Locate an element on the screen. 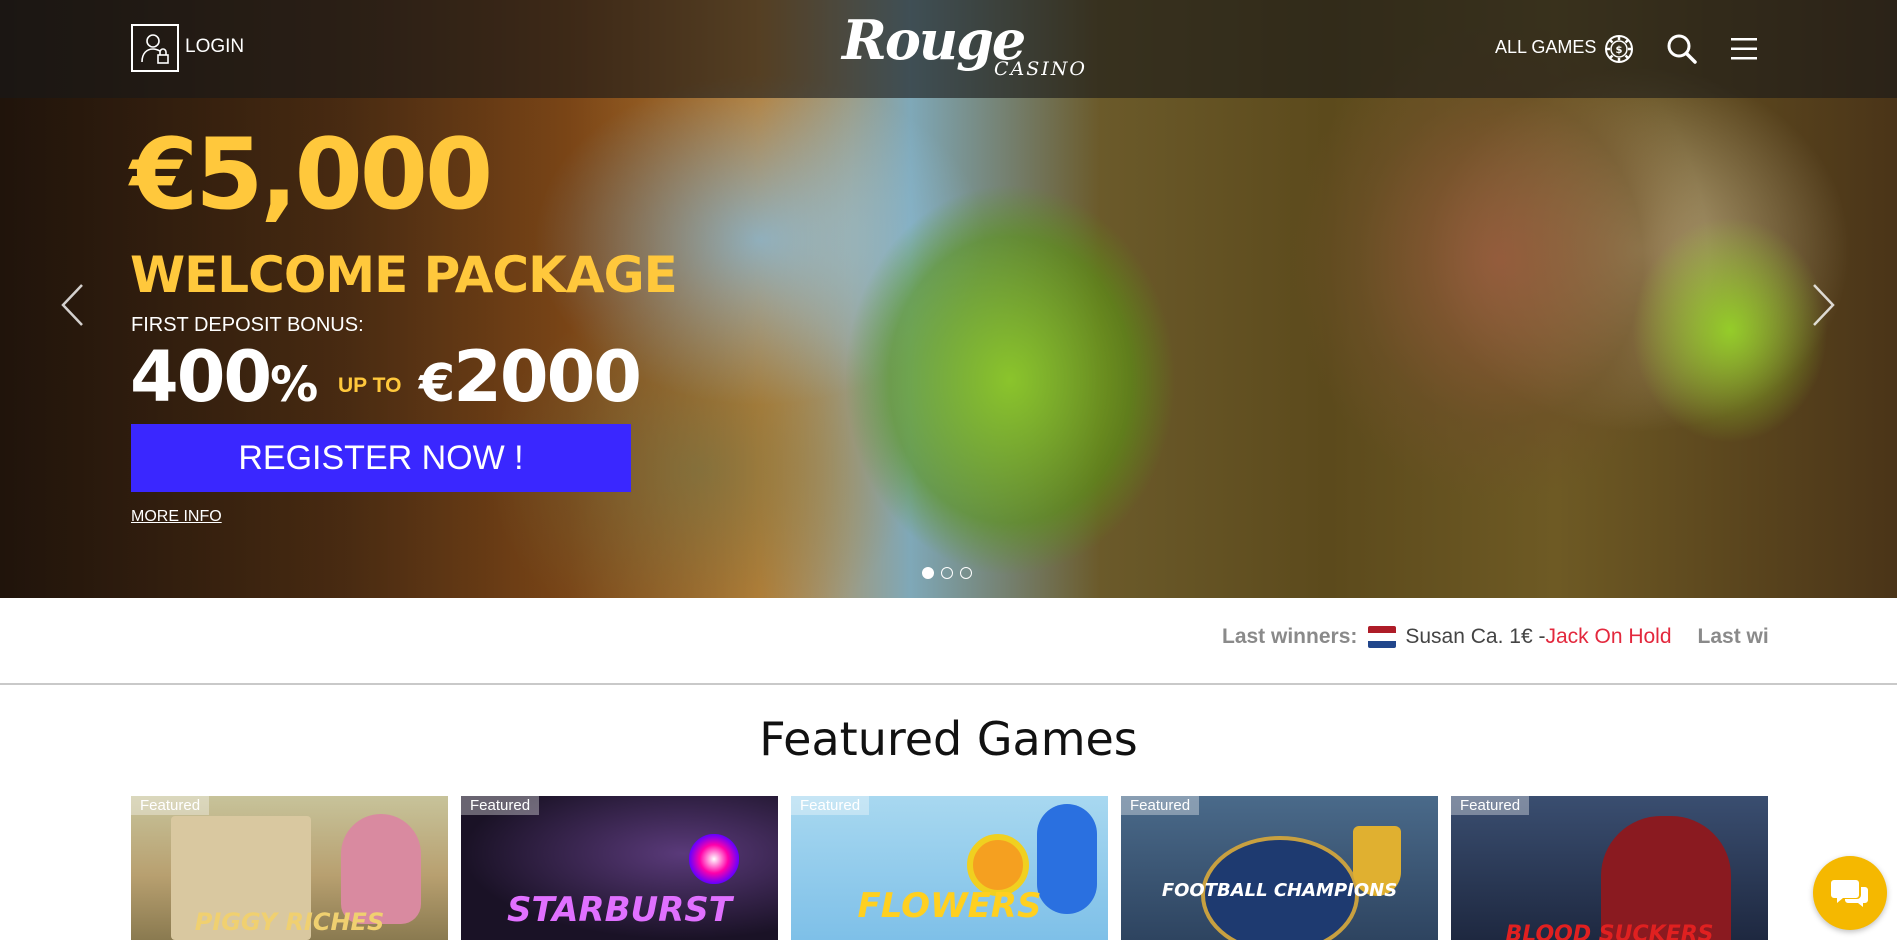  rouge-casino-logo: Rouge CASINO is located at coordinates (963, 48).